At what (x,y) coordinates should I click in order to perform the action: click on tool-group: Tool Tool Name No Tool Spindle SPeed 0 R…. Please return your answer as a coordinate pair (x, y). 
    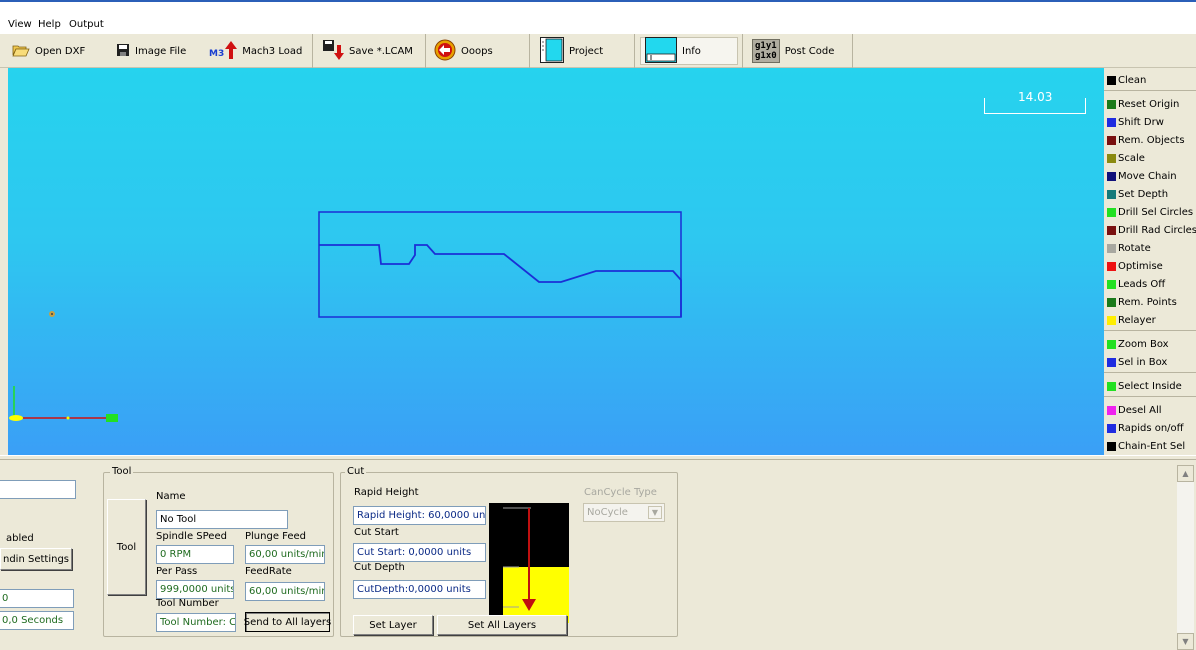
    Looking at the image, I should click on (218, 551).